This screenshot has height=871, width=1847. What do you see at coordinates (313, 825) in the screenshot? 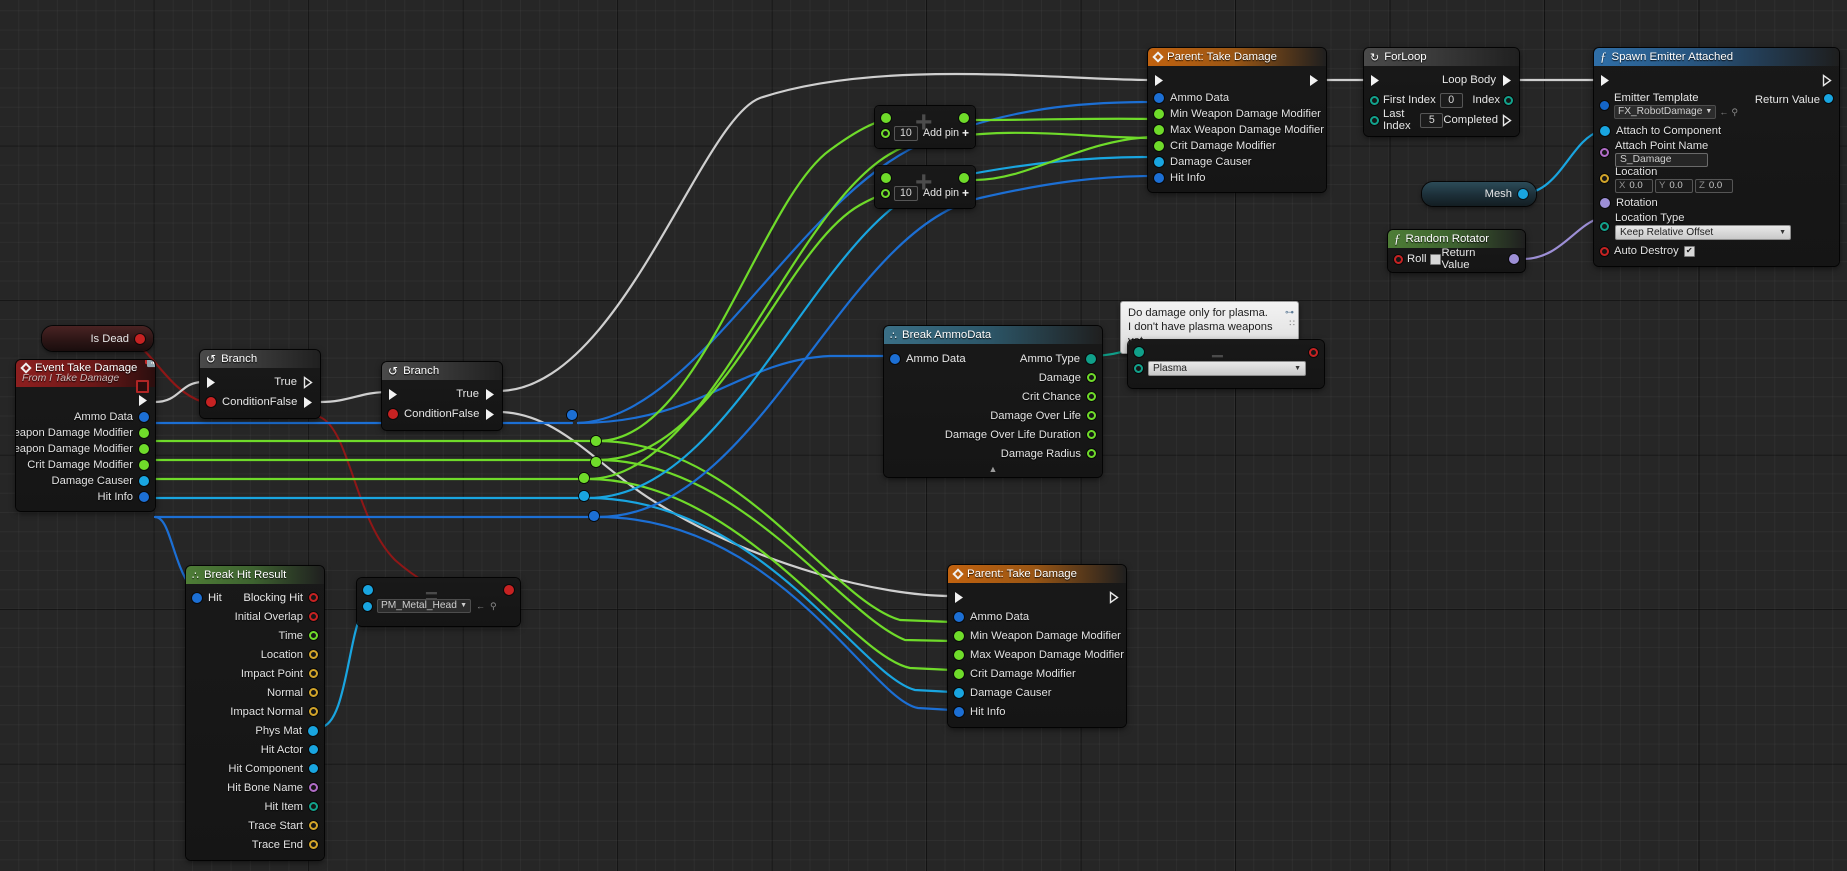
I see `pin-trace-start` at bounding box center [313, 825].